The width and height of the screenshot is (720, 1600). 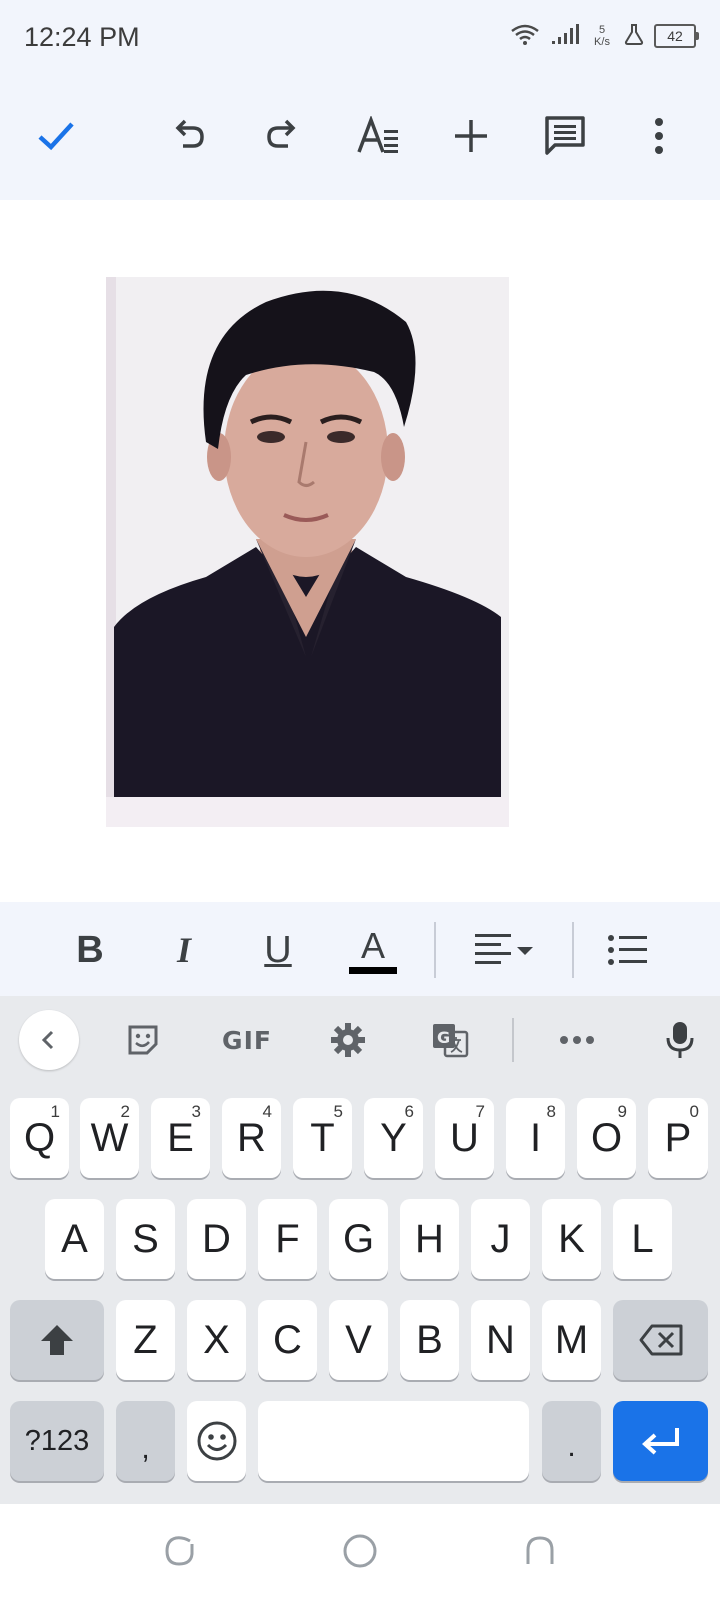 I want to click on backspace-icon, so click(x=660, y=1340).